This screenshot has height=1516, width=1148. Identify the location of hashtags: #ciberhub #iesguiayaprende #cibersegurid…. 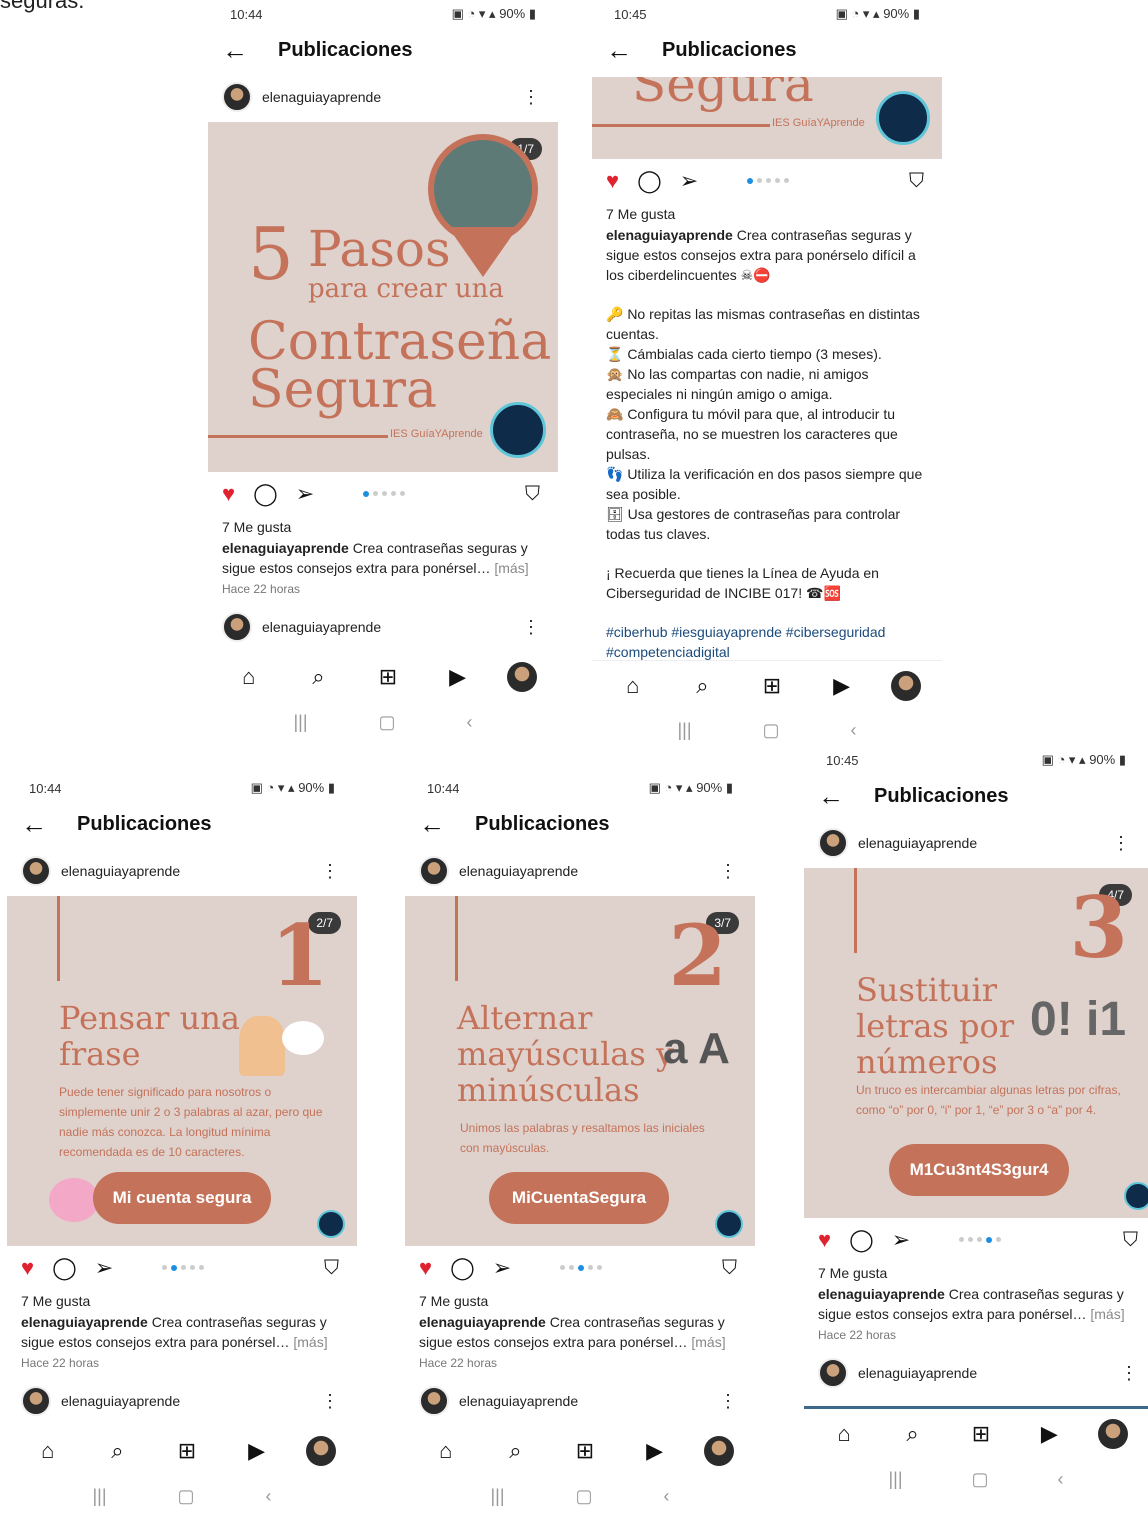
(767, 643).